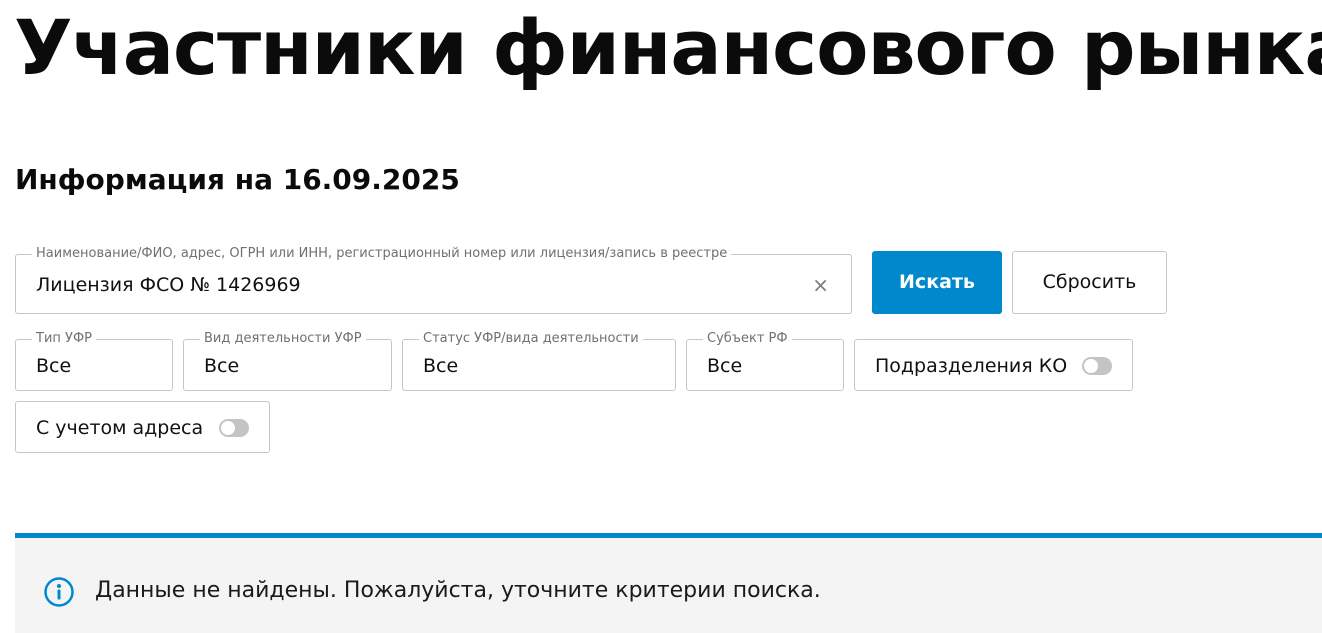 The width and height of the screenshot is (1322, 633). What do you see at coordinates (221, 366) in the screenshot?
I see `activity-ufr-value: Все` at bounding box center [221, 366].